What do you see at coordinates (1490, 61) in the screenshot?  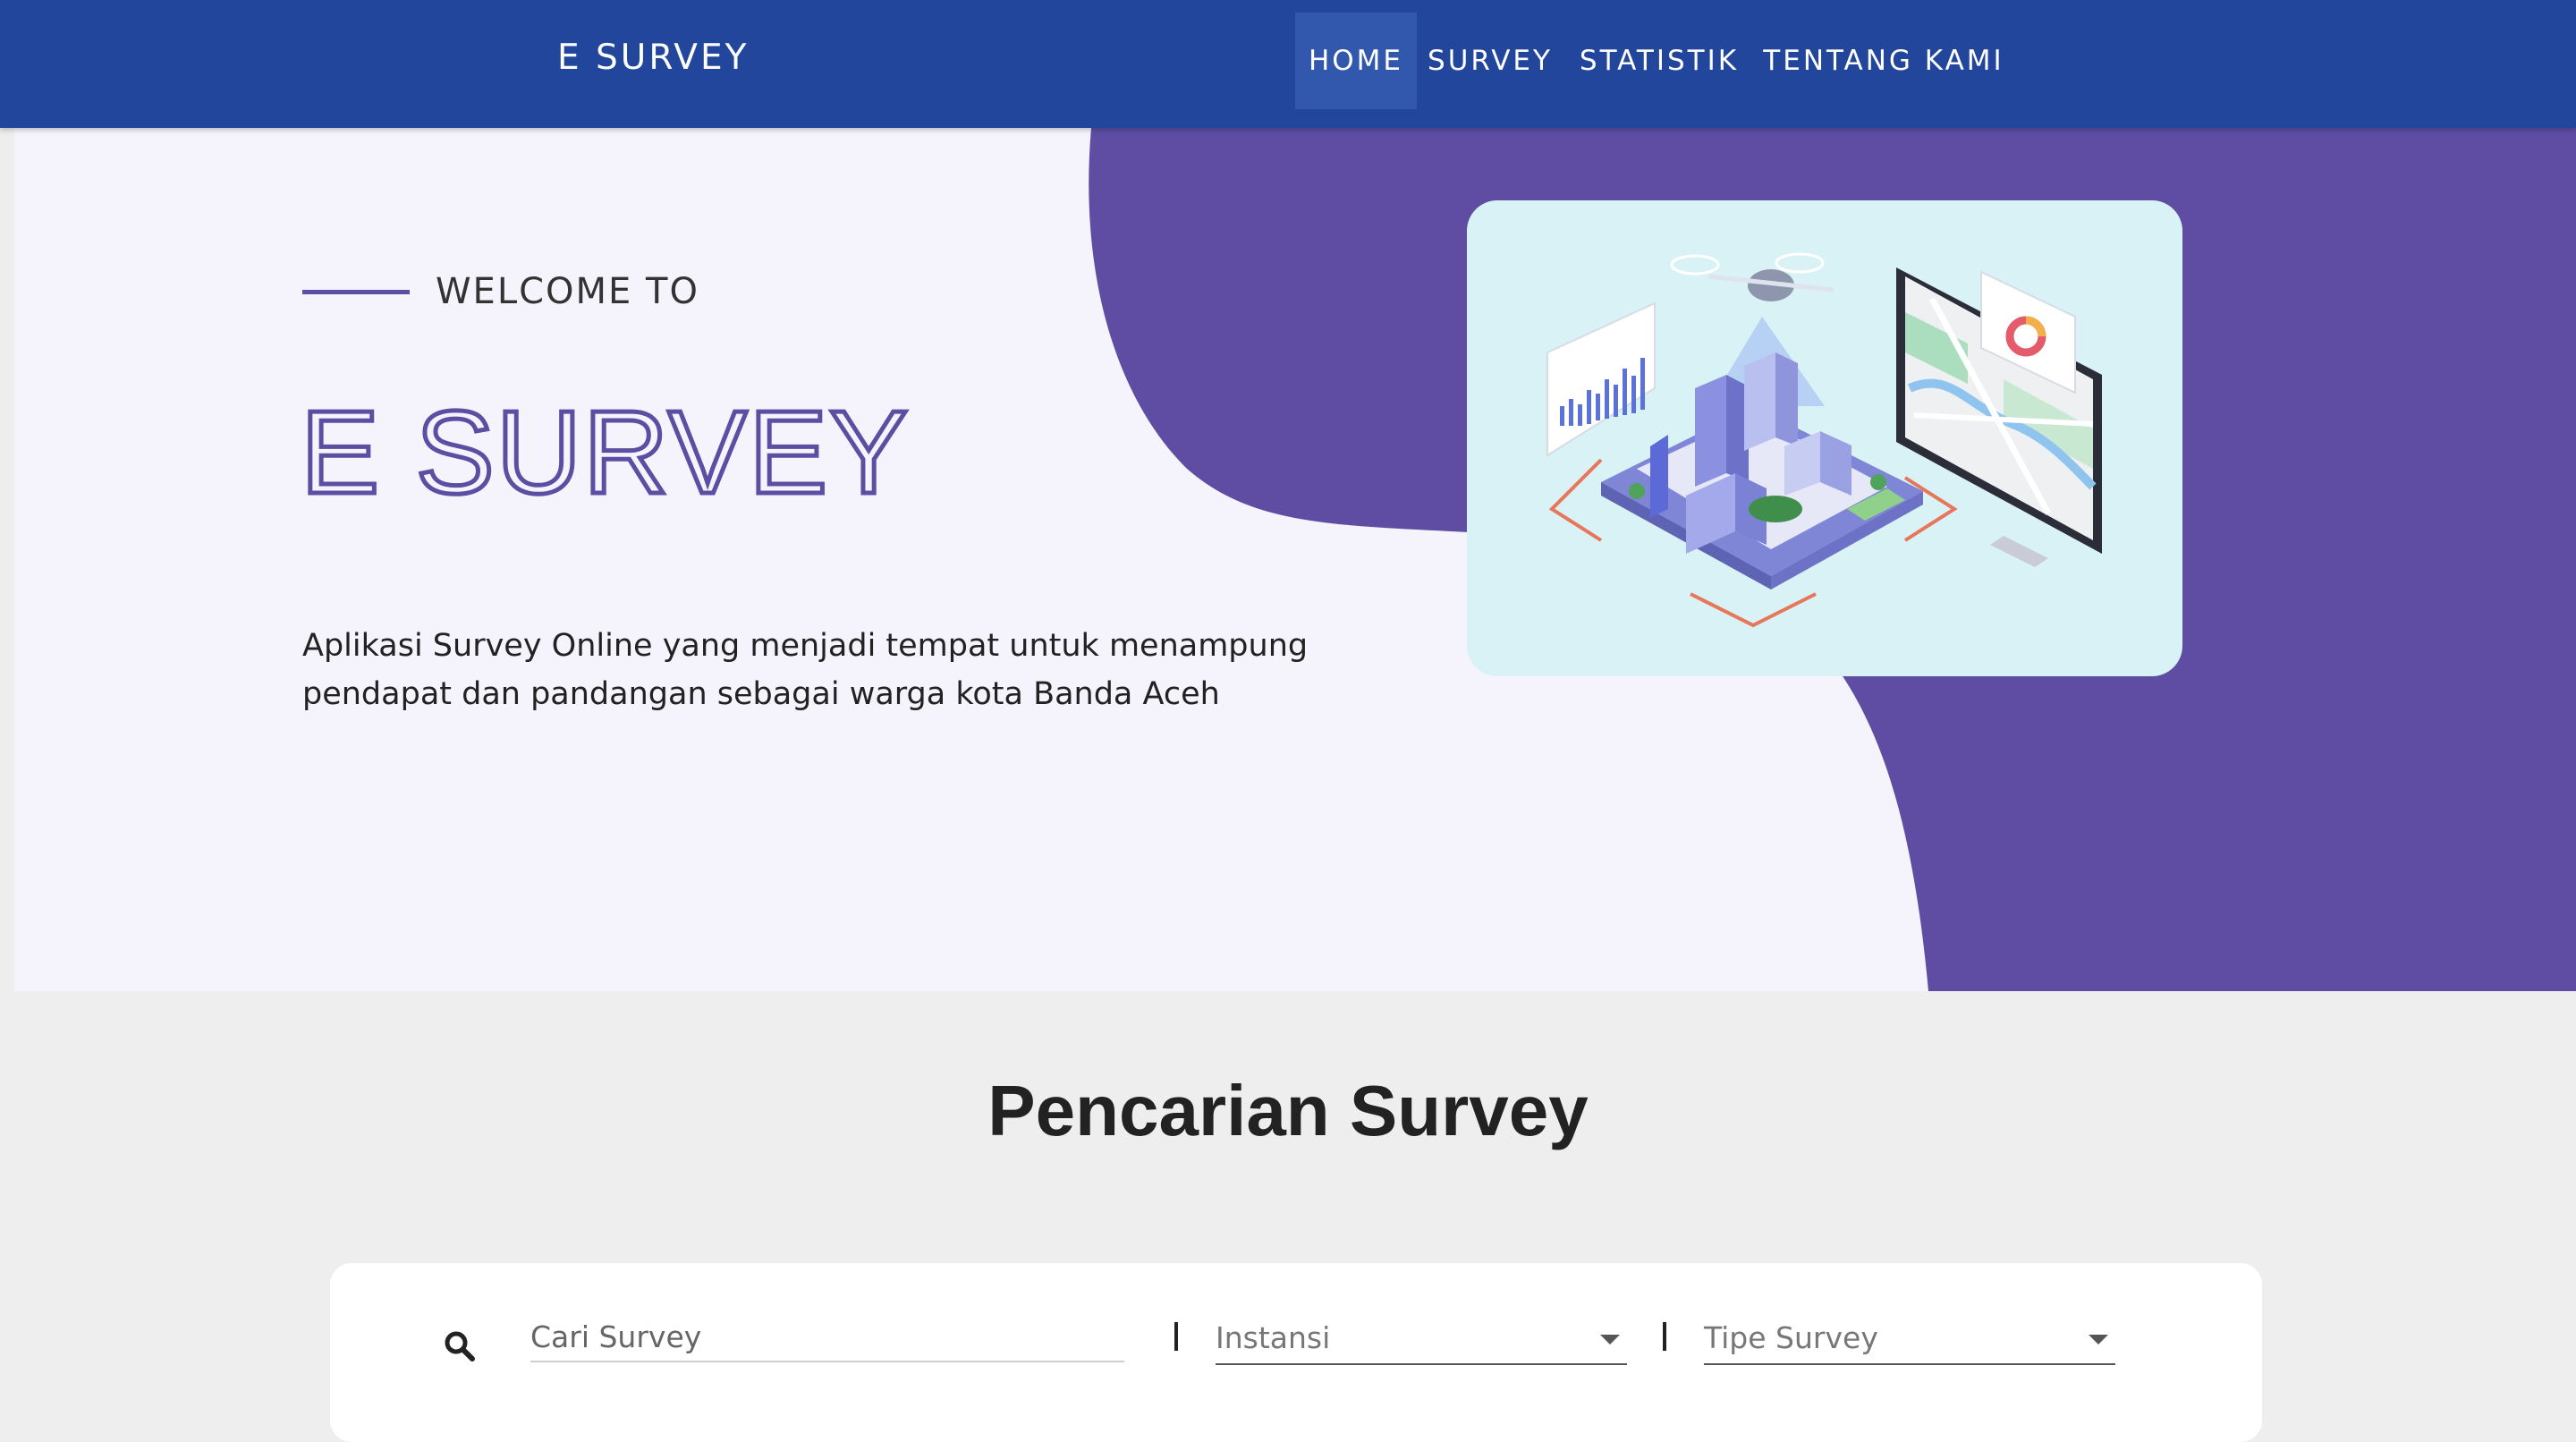 I see `nav-survey: SURVEY` at bounding box center [1490, 61].